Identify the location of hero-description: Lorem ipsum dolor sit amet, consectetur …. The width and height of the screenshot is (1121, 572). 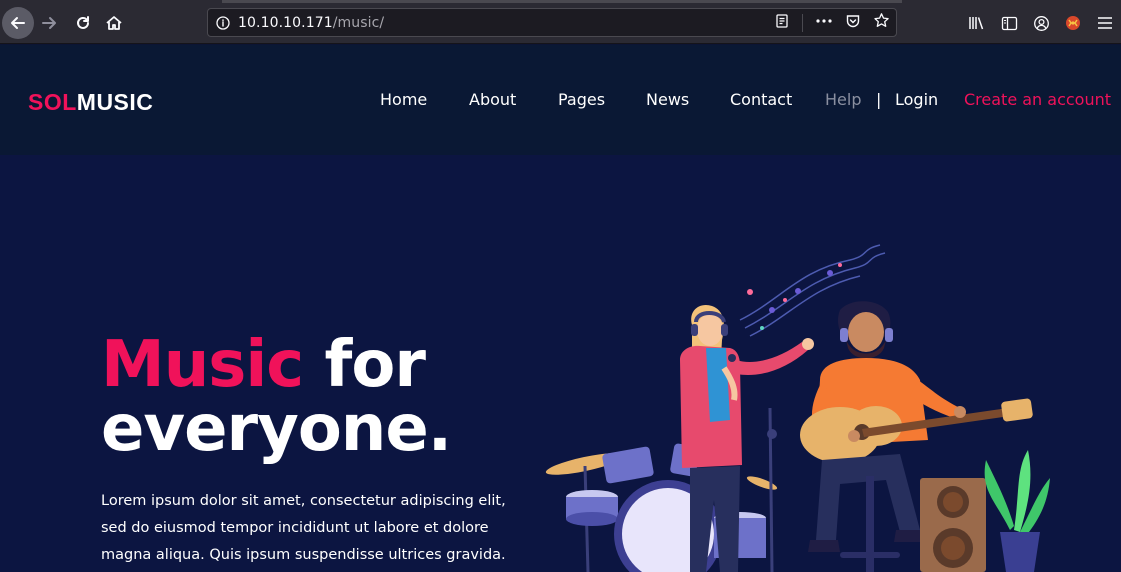
(321, 528).